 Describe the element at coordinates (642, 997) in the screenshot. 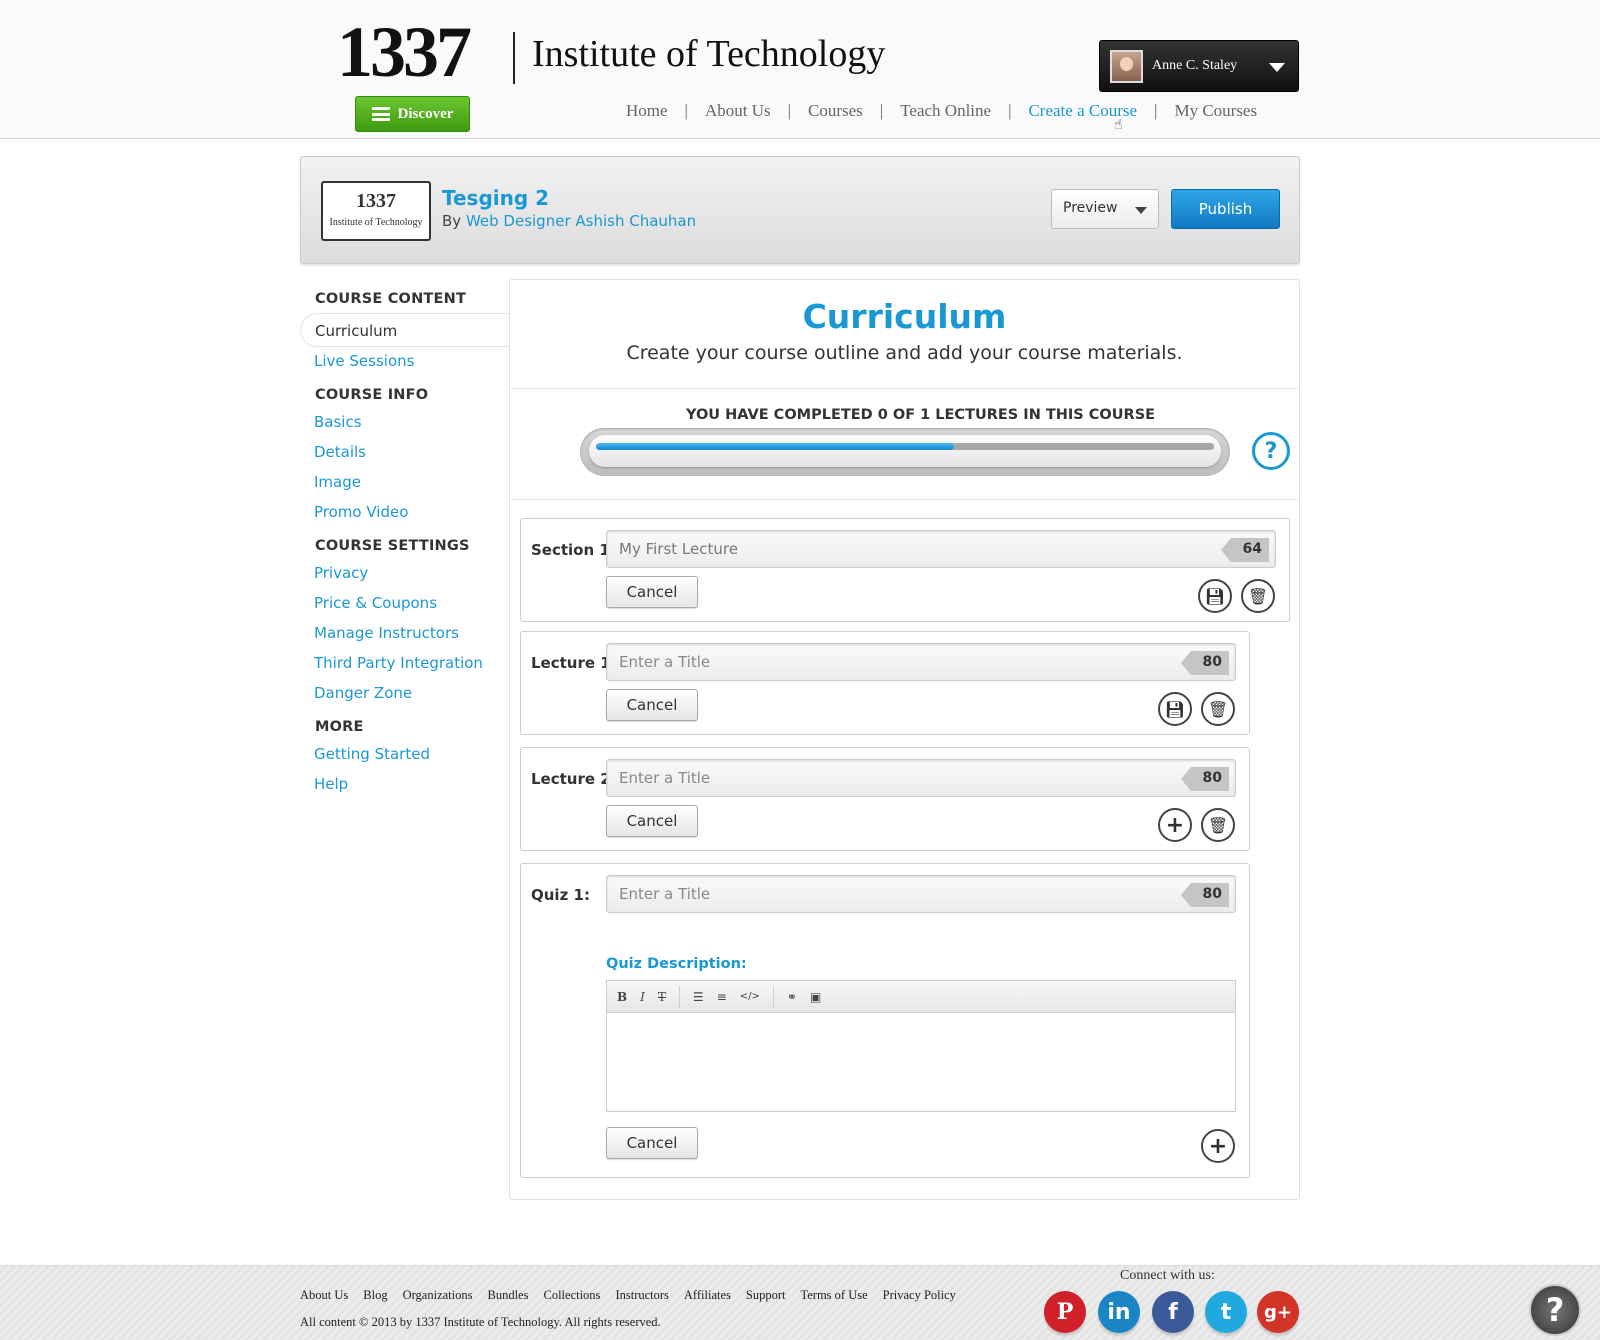

I see `italic-button: I` at that location.